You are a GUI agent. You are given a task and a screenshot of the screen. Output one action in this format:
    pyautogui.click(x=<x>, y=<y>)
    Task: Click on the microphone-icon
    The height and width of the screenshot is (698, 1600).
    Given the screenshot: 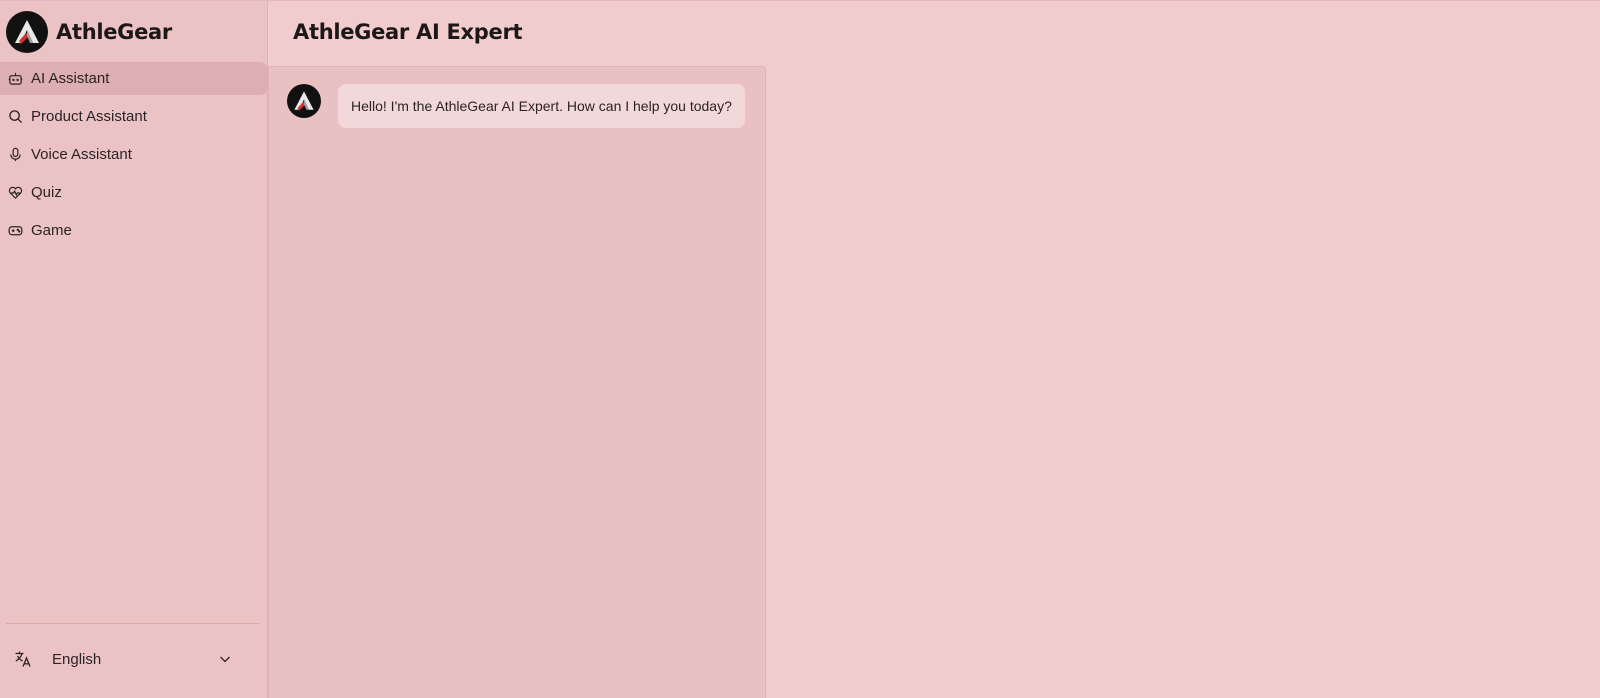 What is the action you would take?
    pyautogui.click(x=15, y=154)
    